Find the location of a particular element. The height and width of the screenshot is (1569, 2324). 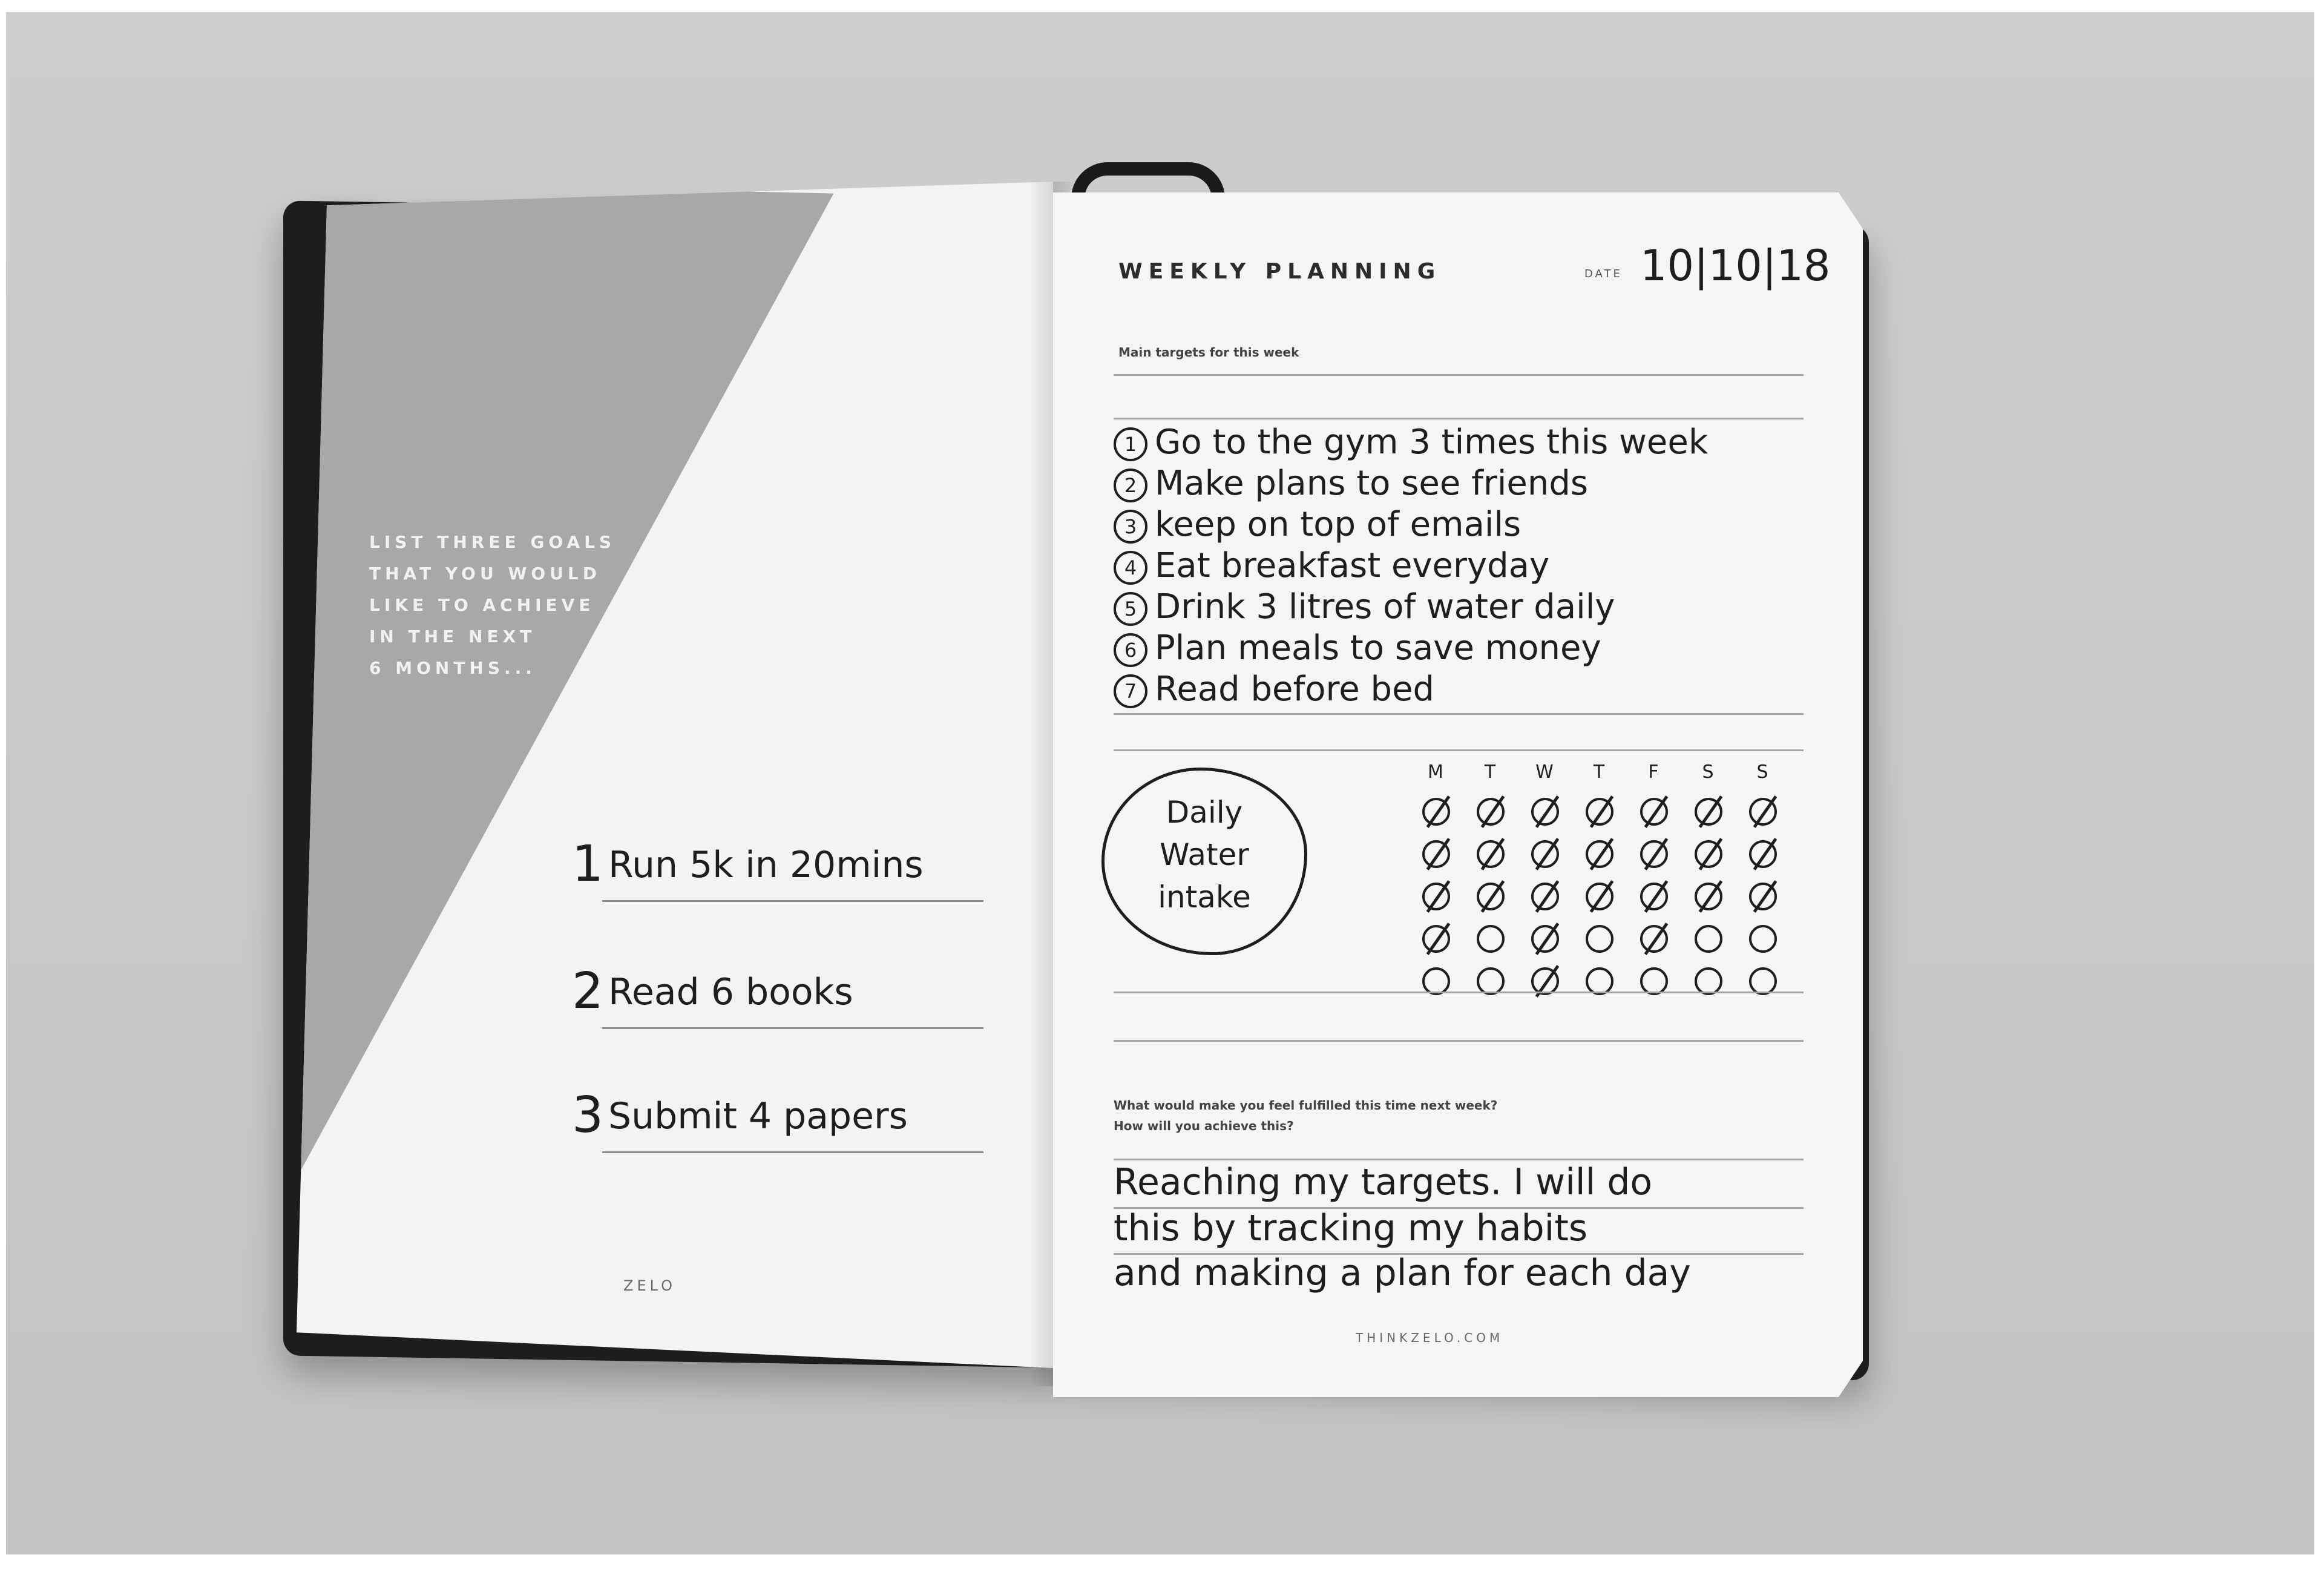

grey-diagonal-panel is located at coordinates (565, 680).